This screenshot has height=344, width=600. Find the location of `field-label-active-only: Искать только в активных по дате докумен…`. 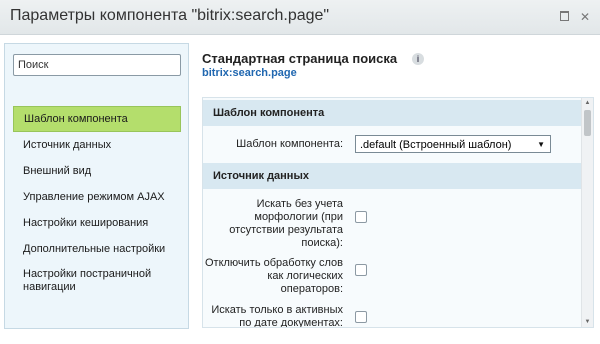

field-label-active-only: Искать только в активных по дате докумен… is located at coordinates (277, 316).